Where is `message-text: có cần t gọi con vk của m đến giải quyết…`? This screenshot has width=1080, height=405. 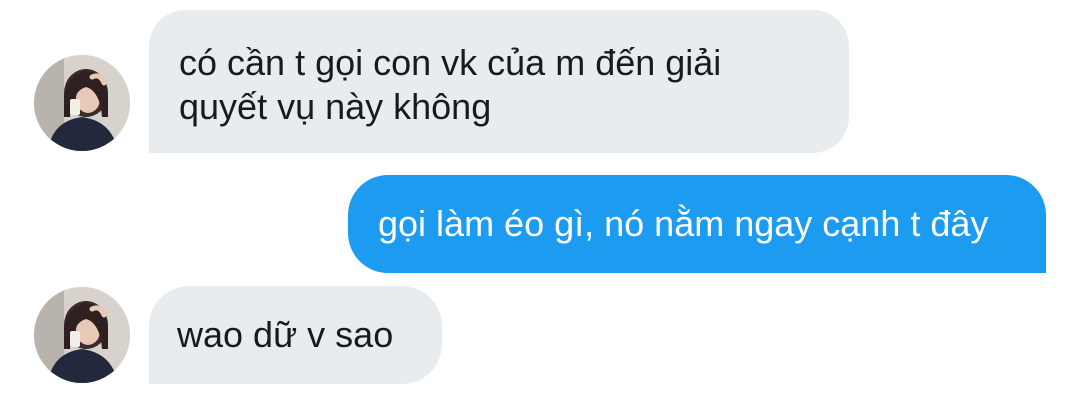 message-text: có cần t gọi con vk của m đến giải quyết… is located at coordinates (450, 84).